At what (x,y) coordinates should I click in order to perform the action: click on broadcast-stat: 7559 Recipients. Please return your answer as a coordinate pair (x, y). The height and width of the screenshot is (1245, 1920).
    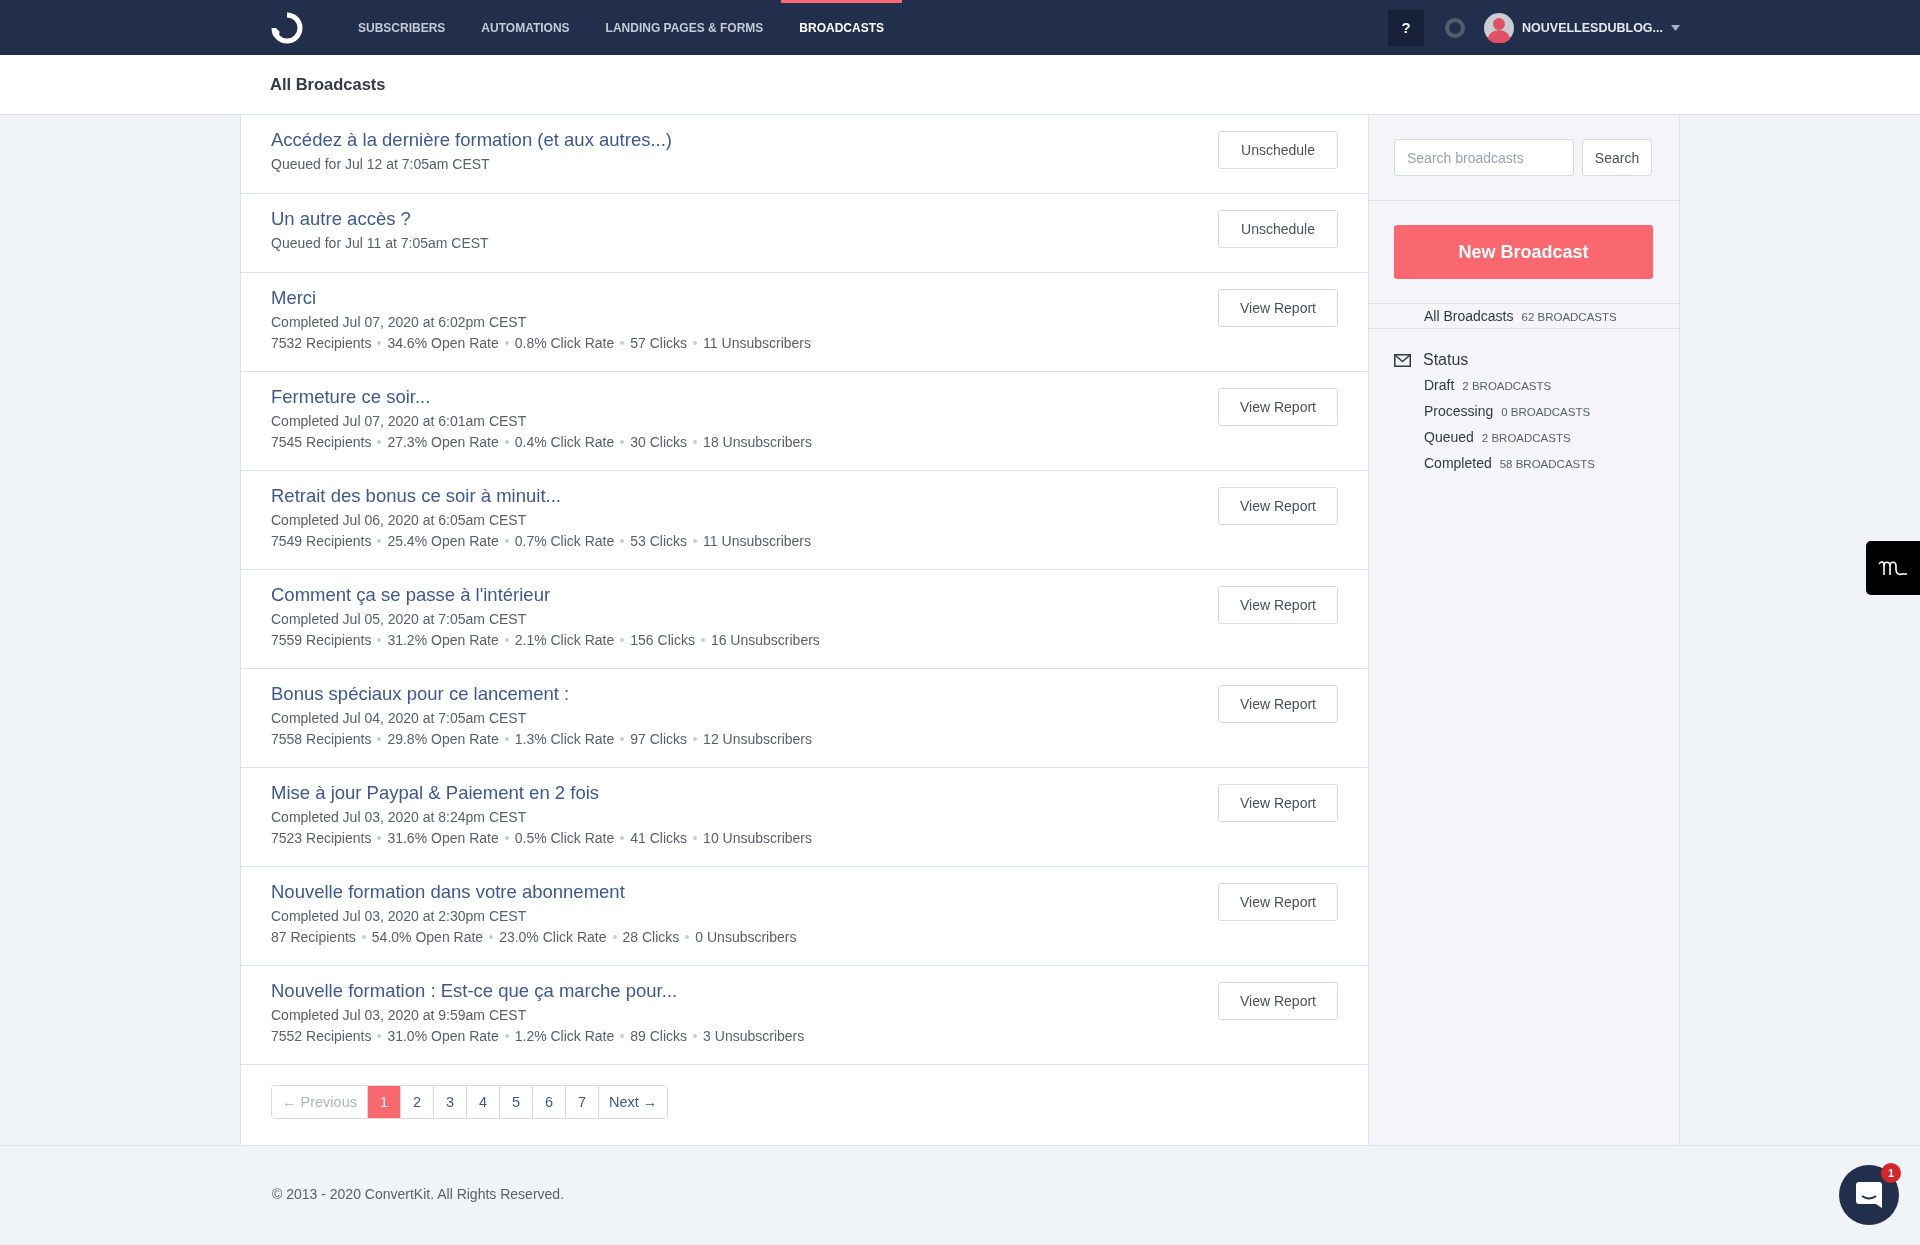
    Looking at the image, I should click on (321, 640).